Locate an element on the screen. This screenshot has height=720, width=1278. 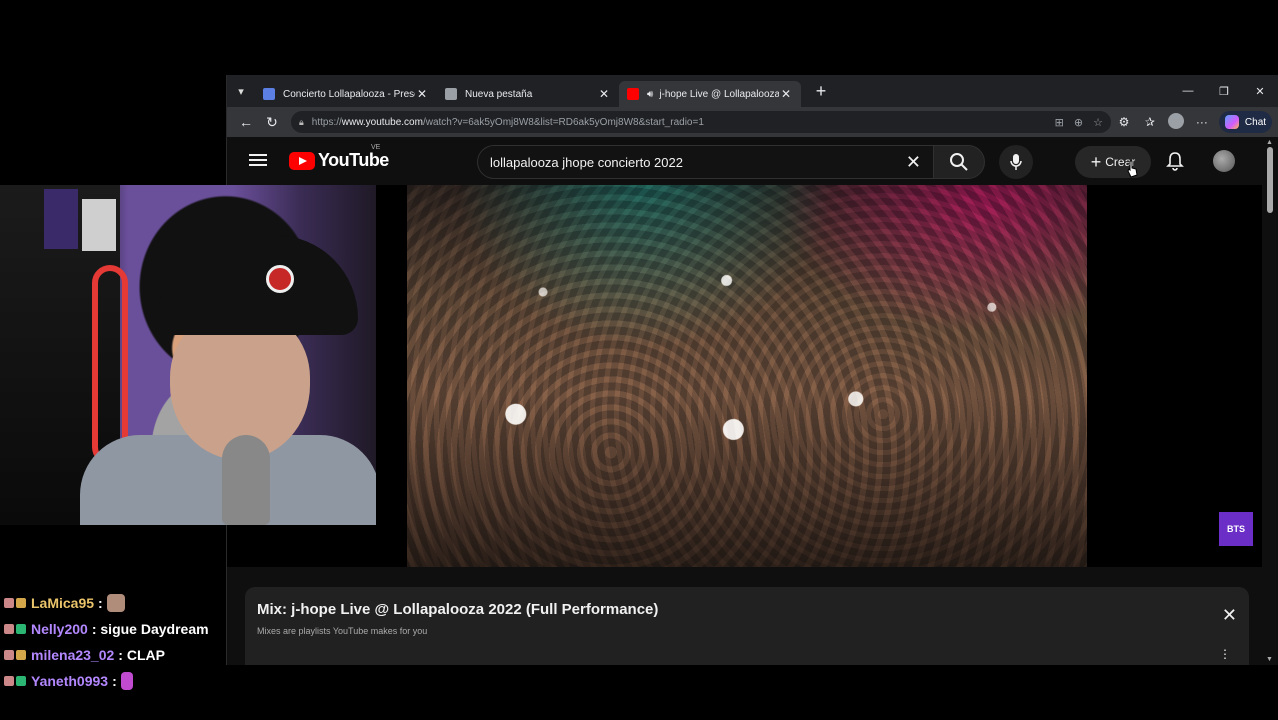
chat-username: Nelly200 is located at coordinates (59, 629).